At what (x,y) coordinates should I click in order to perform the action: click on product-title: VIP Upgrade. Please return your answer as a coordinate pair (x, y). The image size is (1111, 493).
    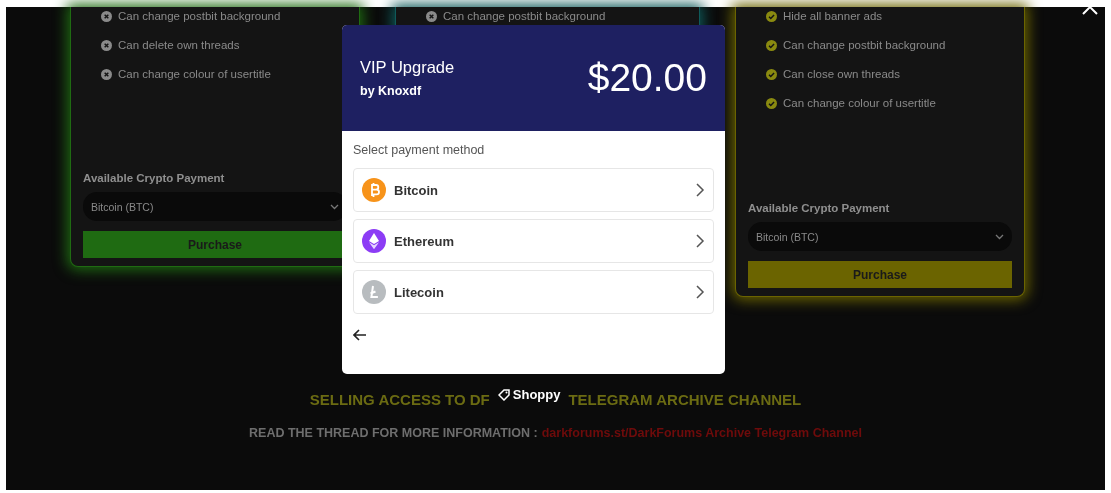
    Looking at the image, I should click on (407, 67).